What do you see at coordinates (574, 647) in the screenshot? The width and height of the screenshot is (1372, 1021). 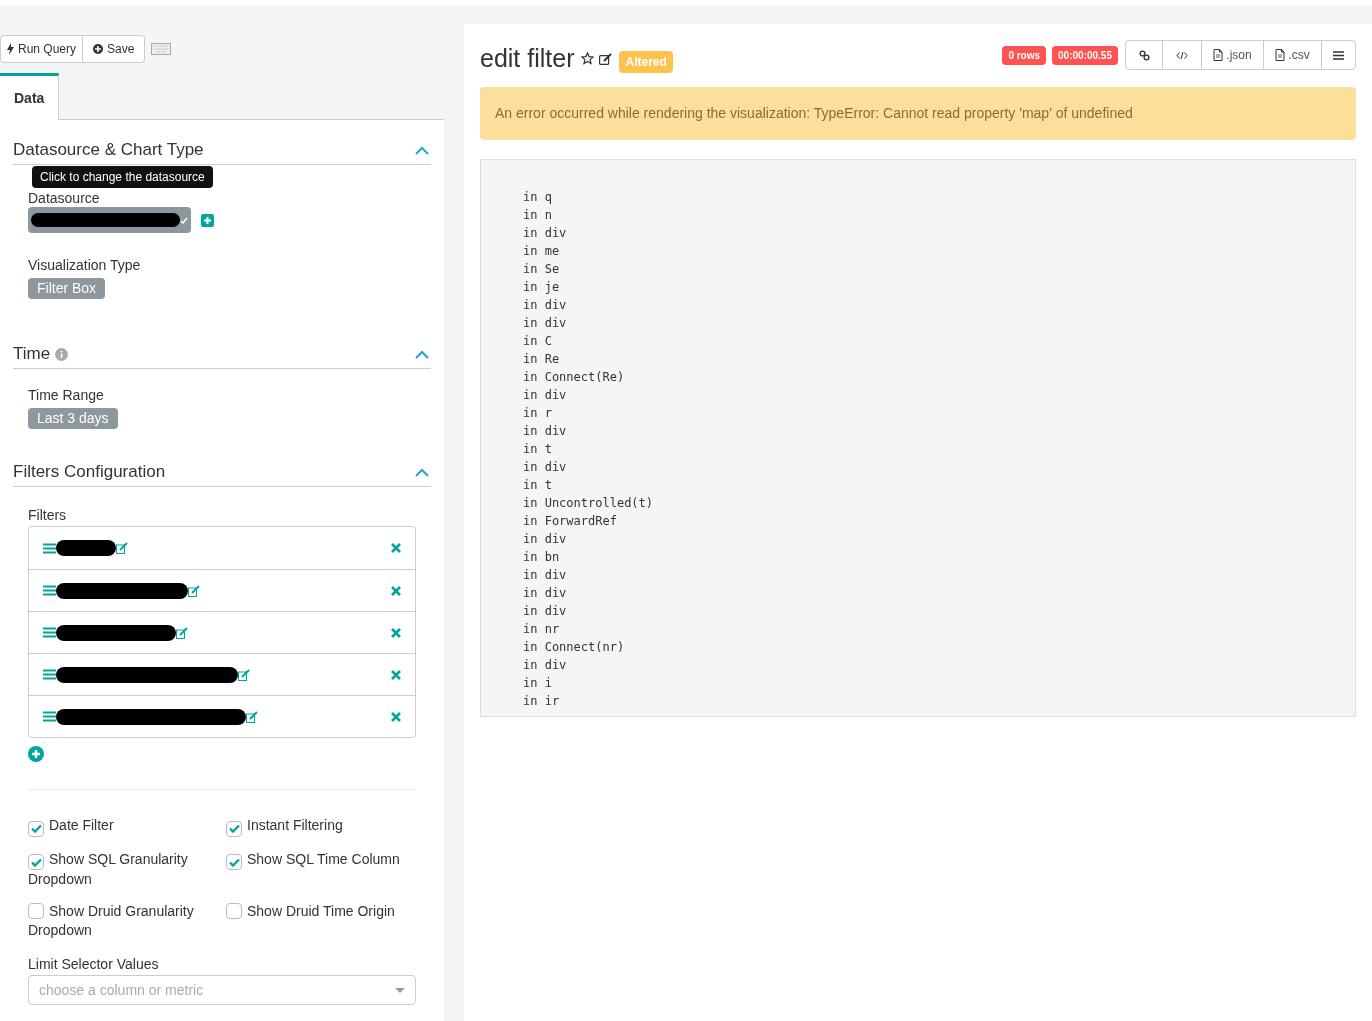 I see `stack-trace-line: in Connect(nr)` at bounding box center [574, 647].